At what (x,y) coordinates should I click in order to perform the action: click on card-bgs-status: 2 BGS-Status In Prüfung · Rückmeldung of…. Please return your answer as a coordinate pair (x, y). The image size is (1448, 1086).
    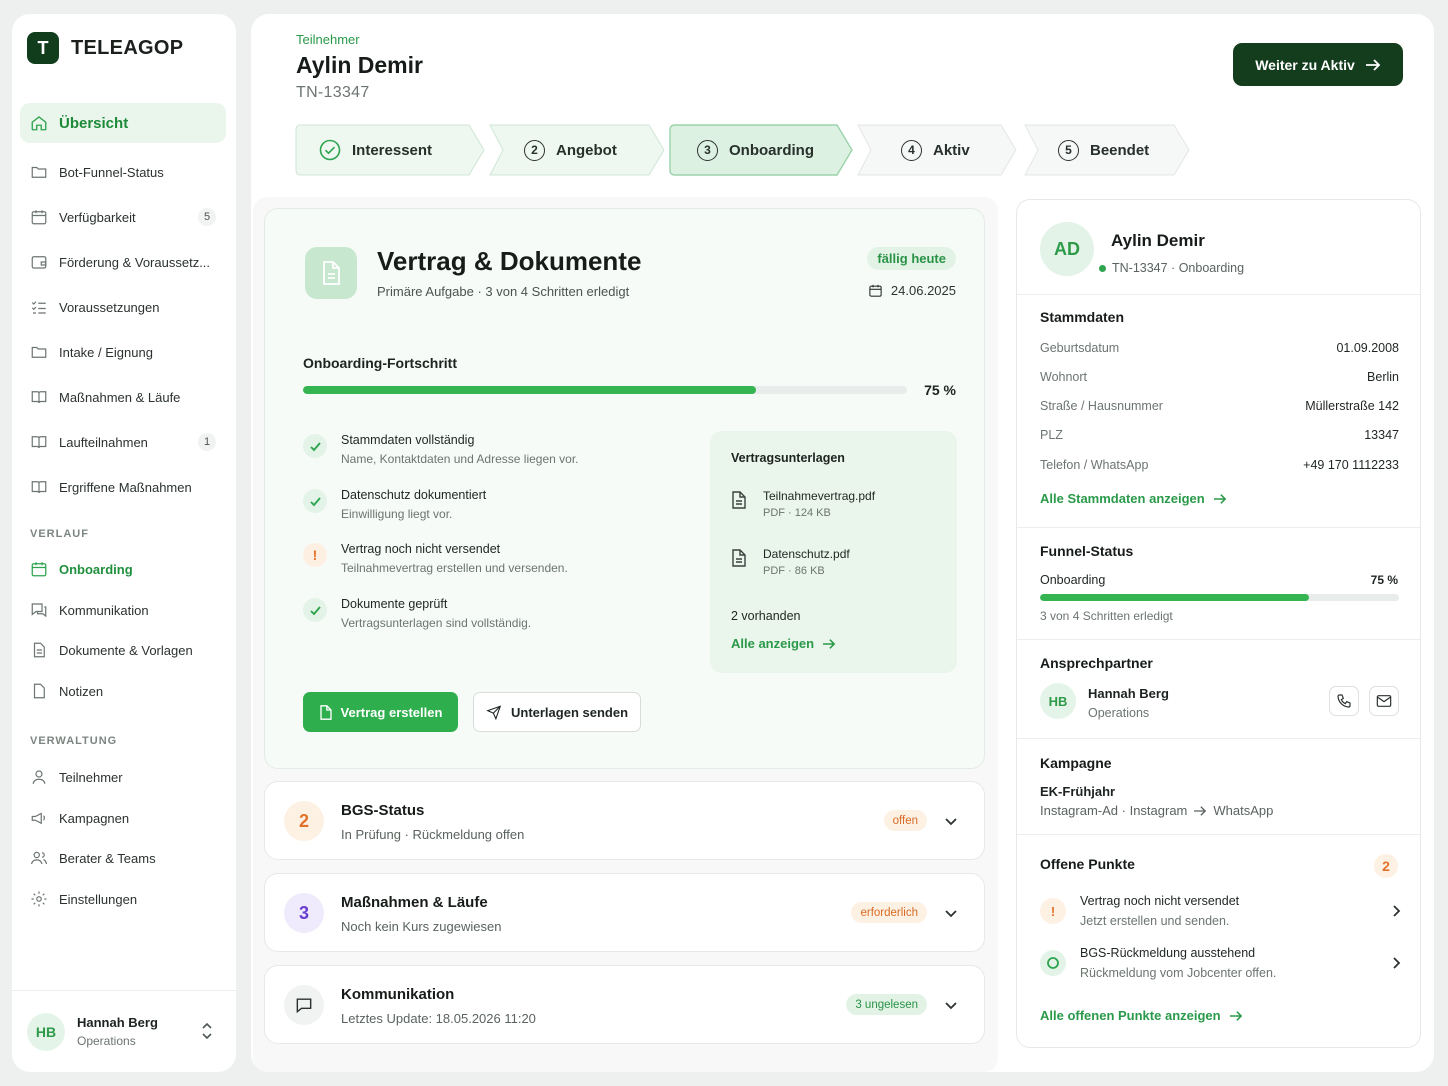
    Looking at the image, I should click on (624, 820).